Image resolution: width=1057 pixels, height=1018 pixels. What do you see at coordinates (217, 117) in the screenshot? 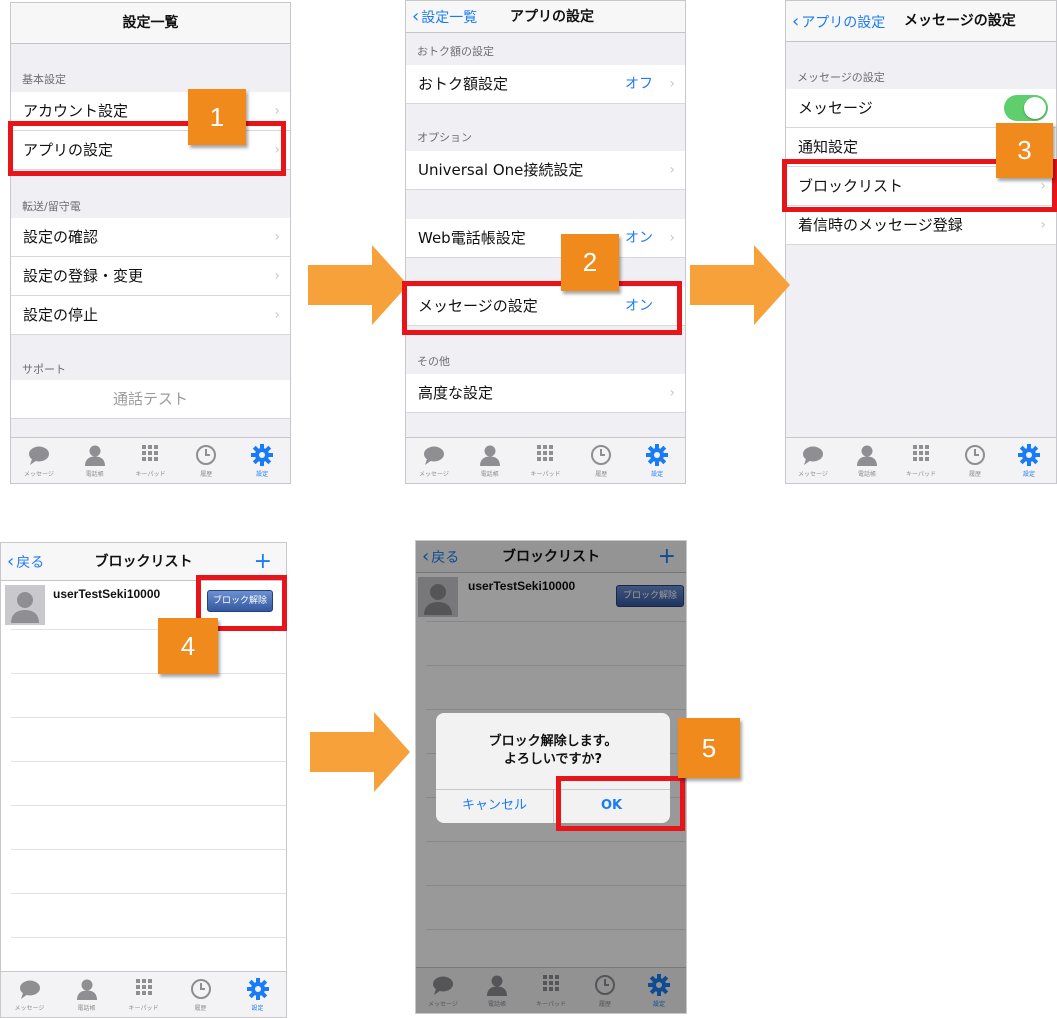
I see `step-badge-1: 1` at bounding box center [217, 117].